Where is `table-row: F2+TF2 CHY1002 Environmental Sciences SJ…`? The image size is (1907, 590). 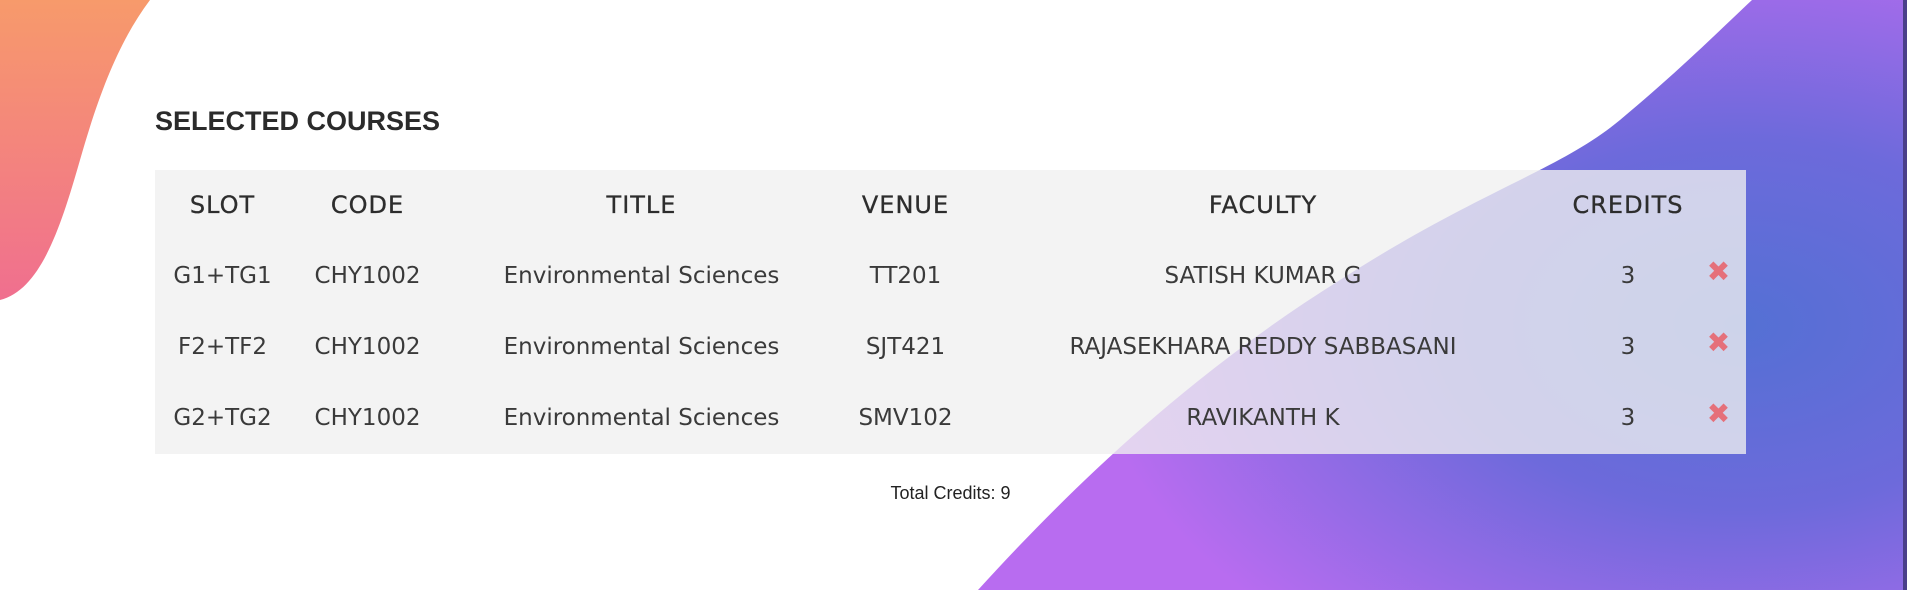 table-row: F2+TF2 CHY1002 Environmental Sciences SJ… is located at coordinates (950, 346).